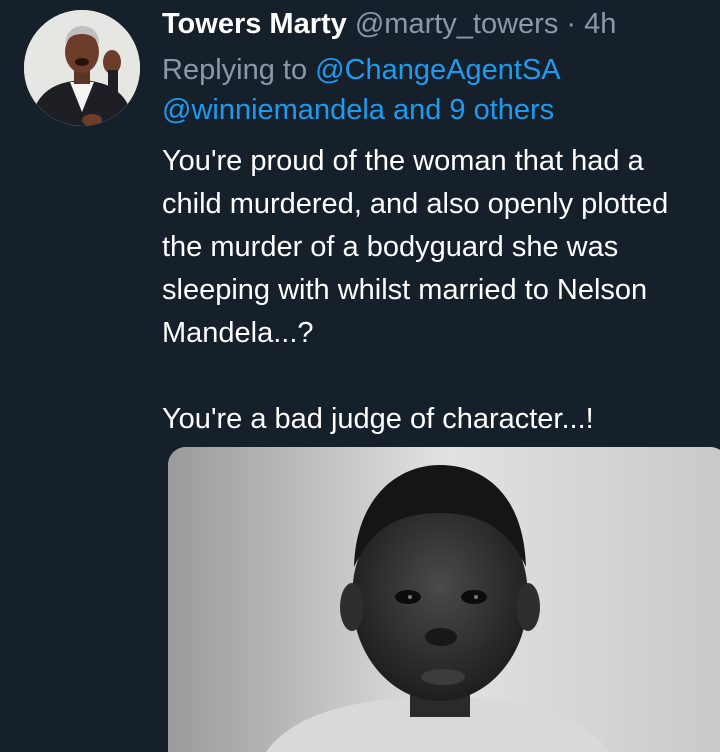  I want to click on tweet-text-line: child murdered, and also openly plotted, so click(415, 204).